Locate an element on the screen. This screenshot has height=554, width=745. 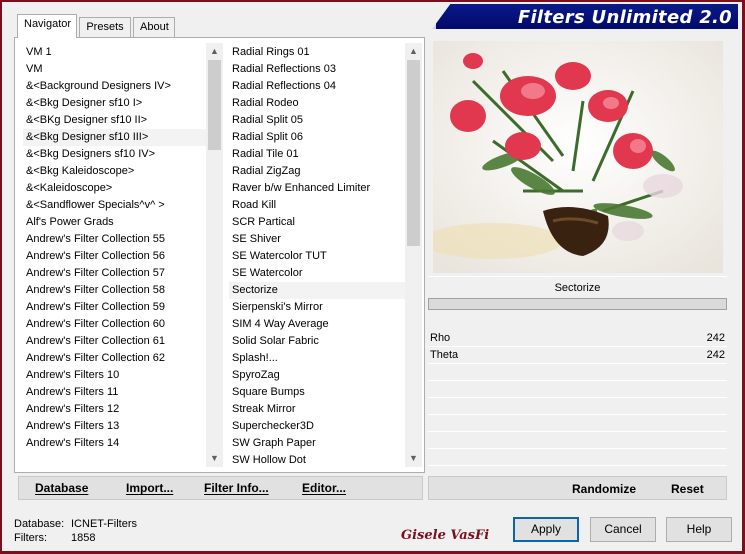
filter-list-item: Square Bumps is located at coordinates (318, 392).